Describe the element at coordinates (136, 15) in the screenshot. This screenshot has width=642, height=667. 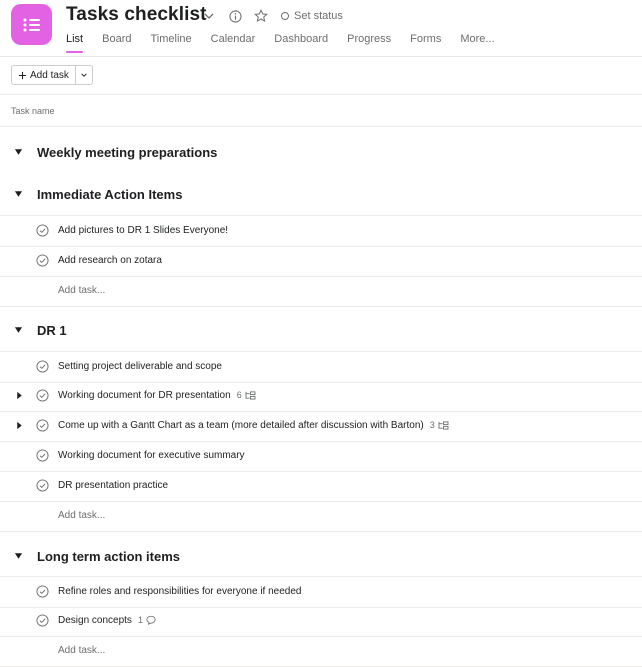
I see `project-title: Tasks checklist` at that location.